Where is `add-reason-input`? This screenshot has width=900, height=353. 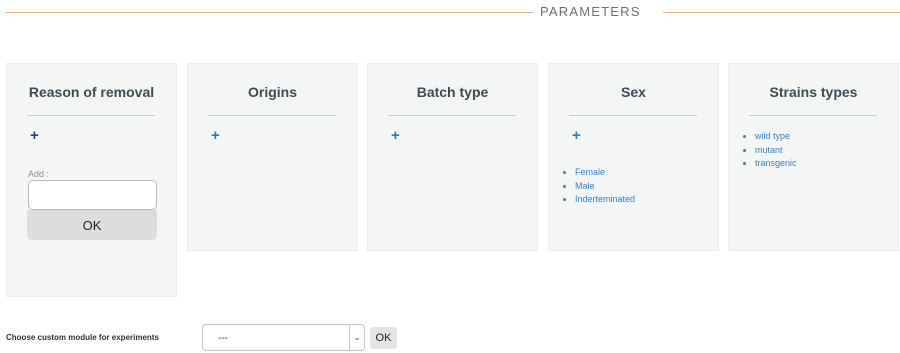 add-reason-input is located at coordinates (92, 195).